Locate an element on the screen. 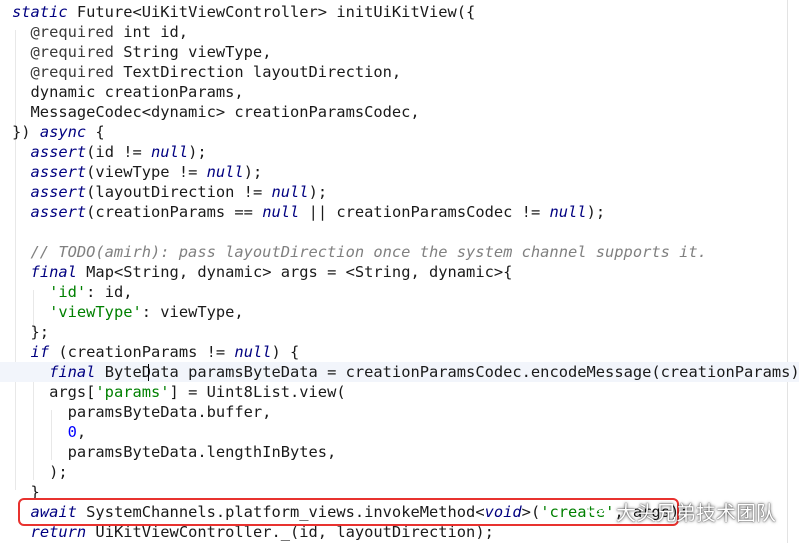 Image resolution: width=801 pixels, height=543 pixels. code-line: }) async { is located at coordinates (52, 132).